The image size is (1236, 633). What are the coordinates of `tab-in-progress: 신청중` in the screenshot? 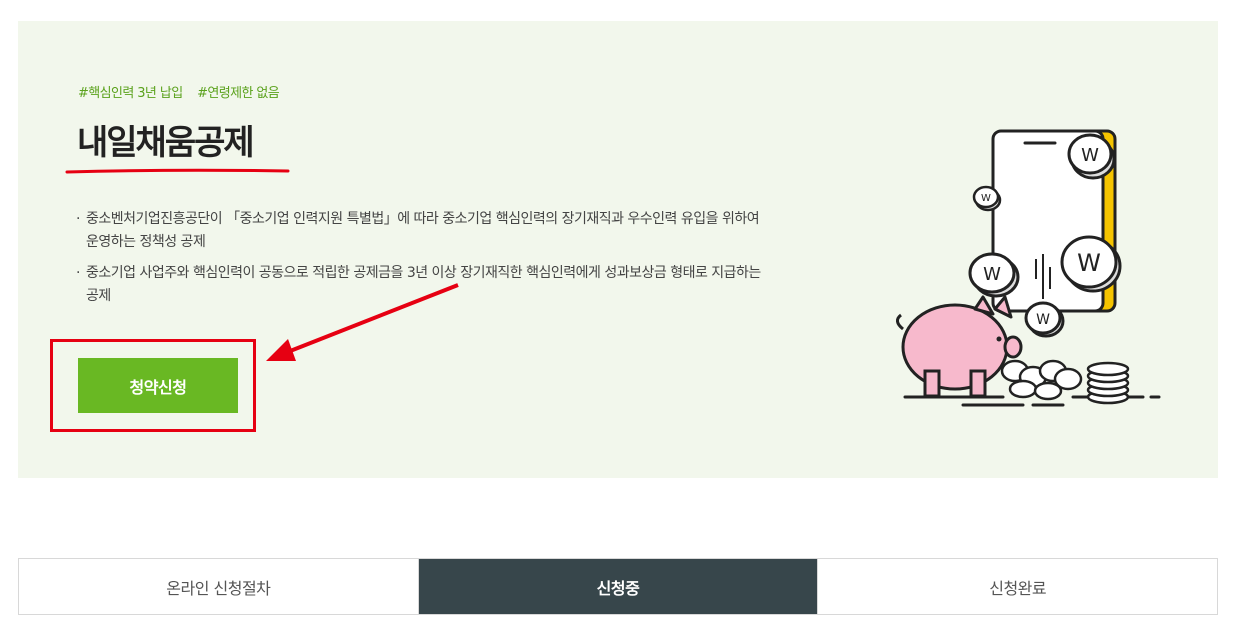 It's located at (617, 586).